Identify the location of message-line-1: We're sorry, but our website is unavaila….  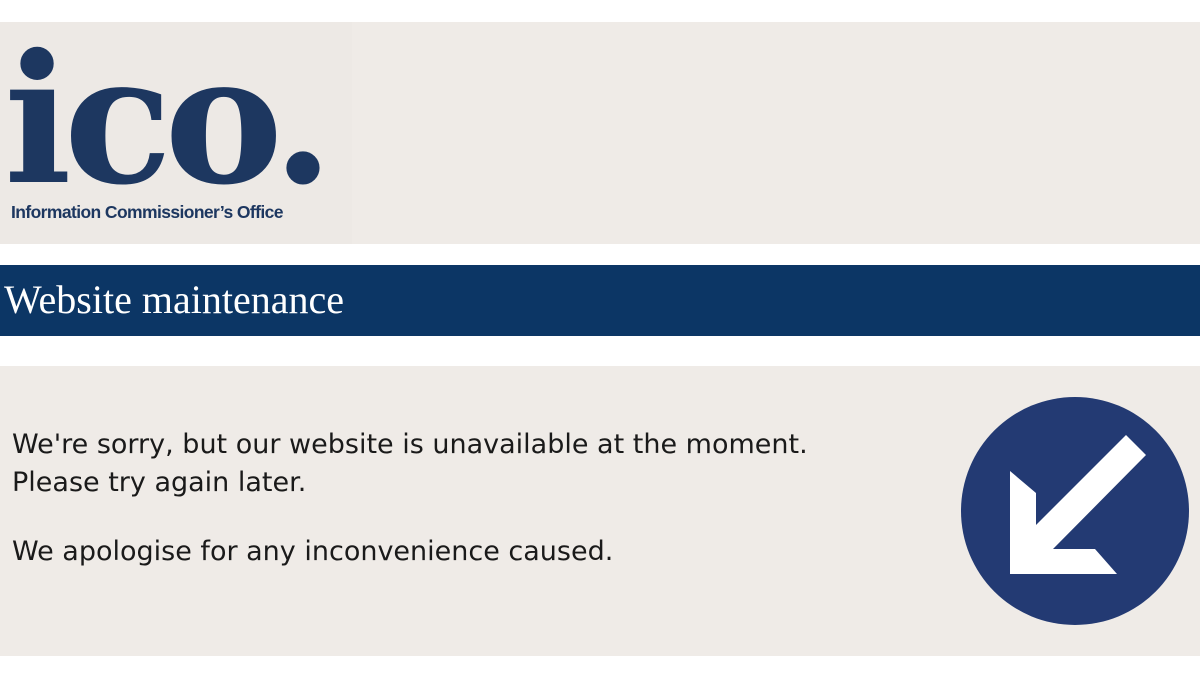
(410, 444).